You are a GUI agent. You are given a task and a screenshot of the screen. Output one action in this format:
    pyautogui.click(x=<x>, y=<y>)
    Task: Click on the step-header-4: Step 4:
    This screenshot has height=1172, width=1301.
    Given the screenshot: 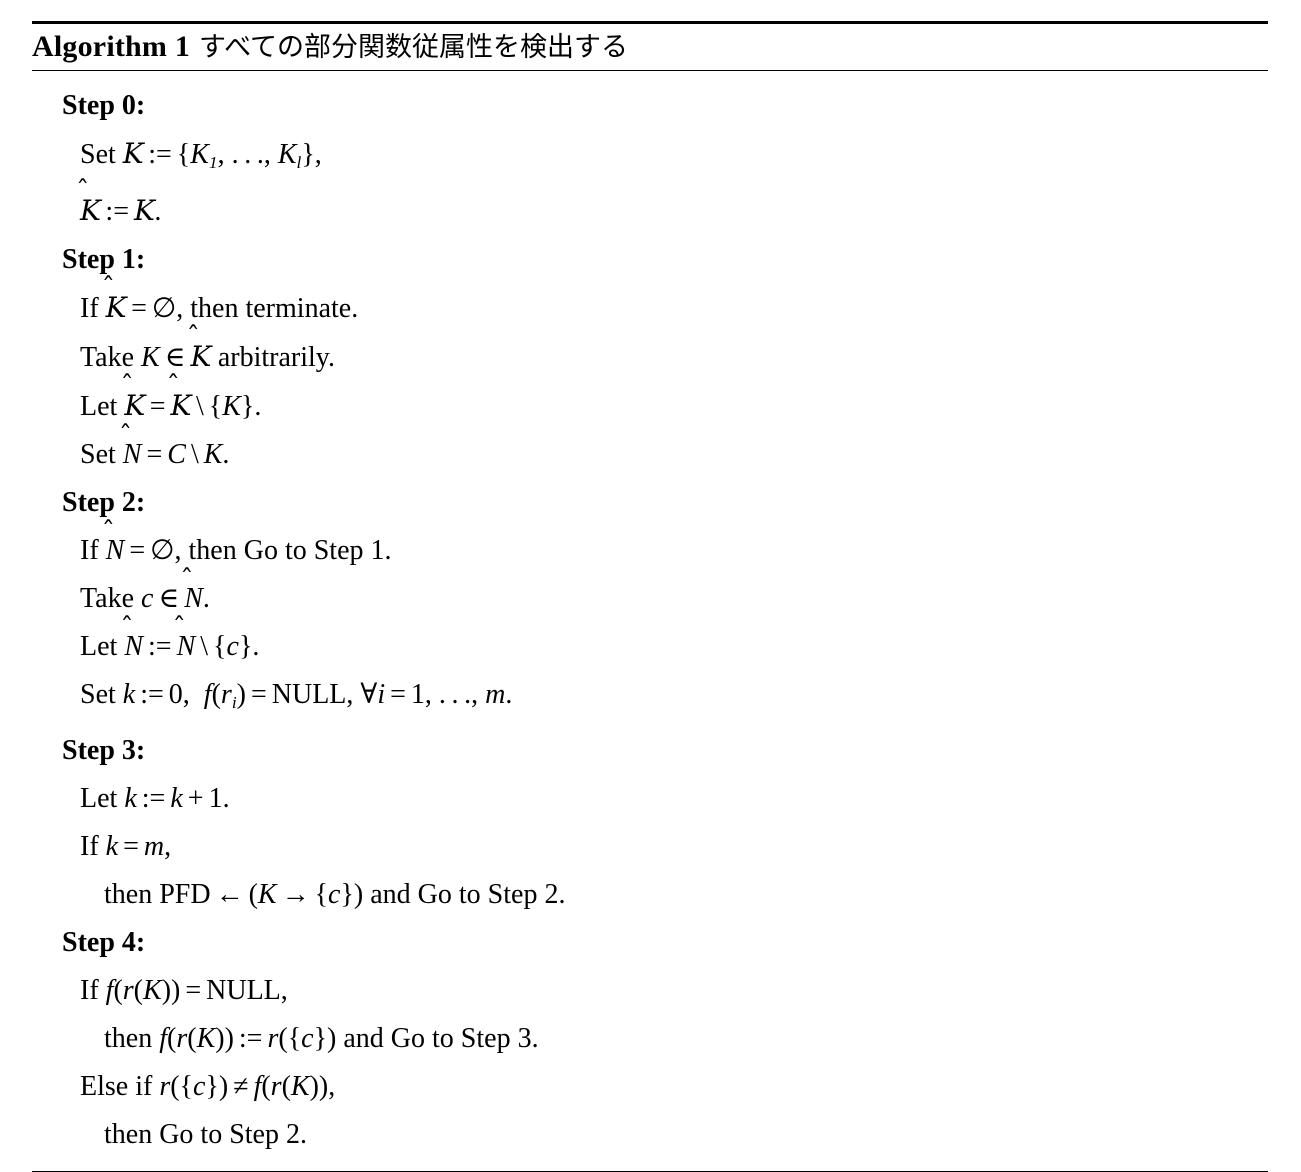 What is the action you would take?
    pyautogui.click(x=104, y=942)
    